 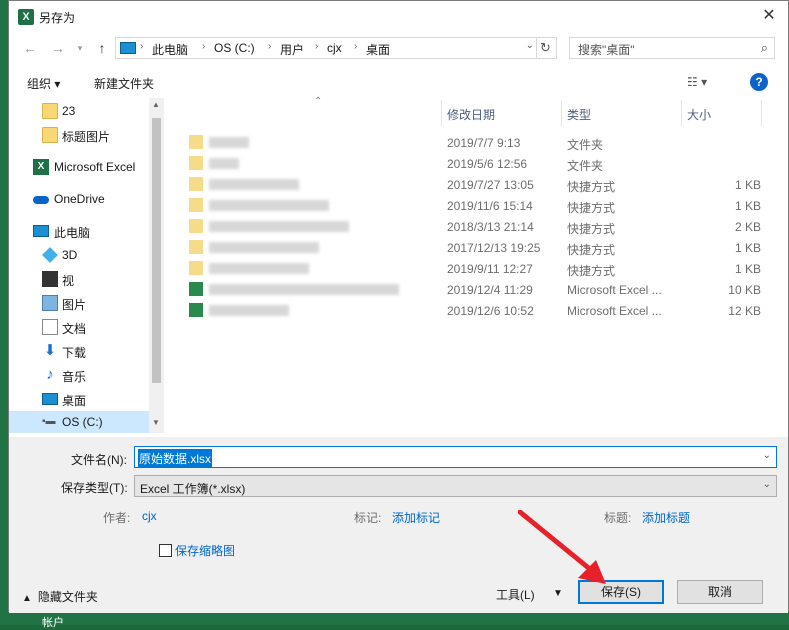 What do you see at coordinates (515, 594) in the screenshot?
I see `tools-menu: 工具(L)` at bounding box center [515, 594].